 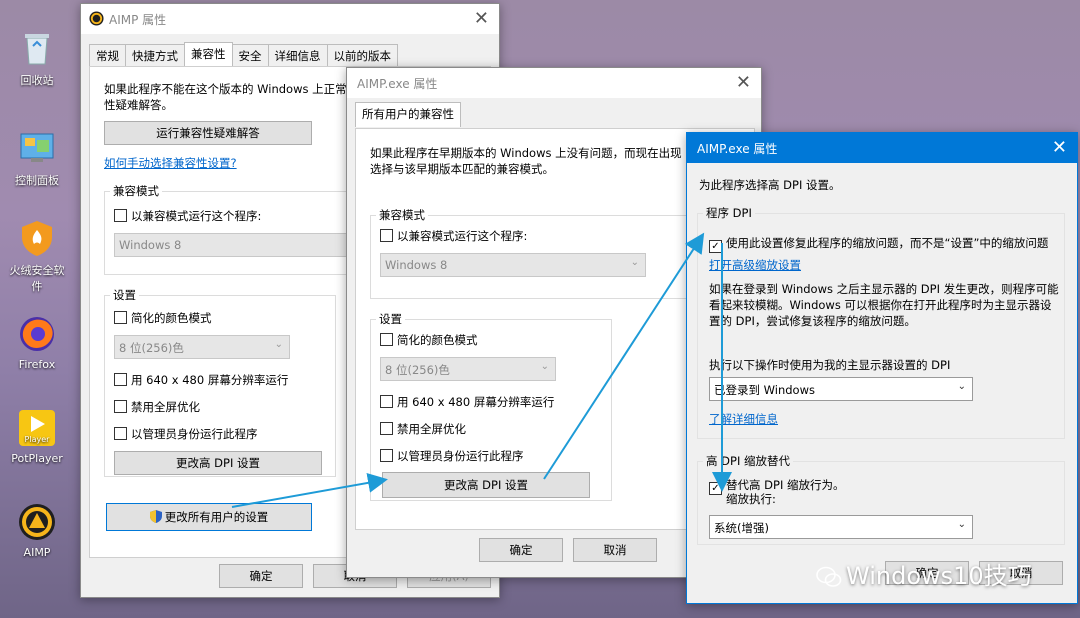 I want to click on tab-all-users-compat: 所有用户的兼容性, so click(x=408, y=114).